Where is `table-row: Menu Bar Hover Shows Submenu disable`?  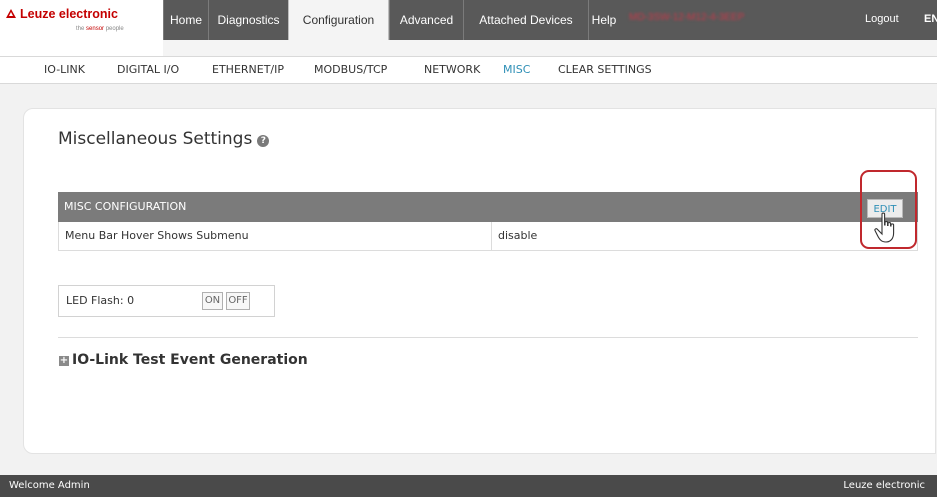 table-row: Menu Bar Hover Shows Submenu disable is located at coordinates (488, 236).